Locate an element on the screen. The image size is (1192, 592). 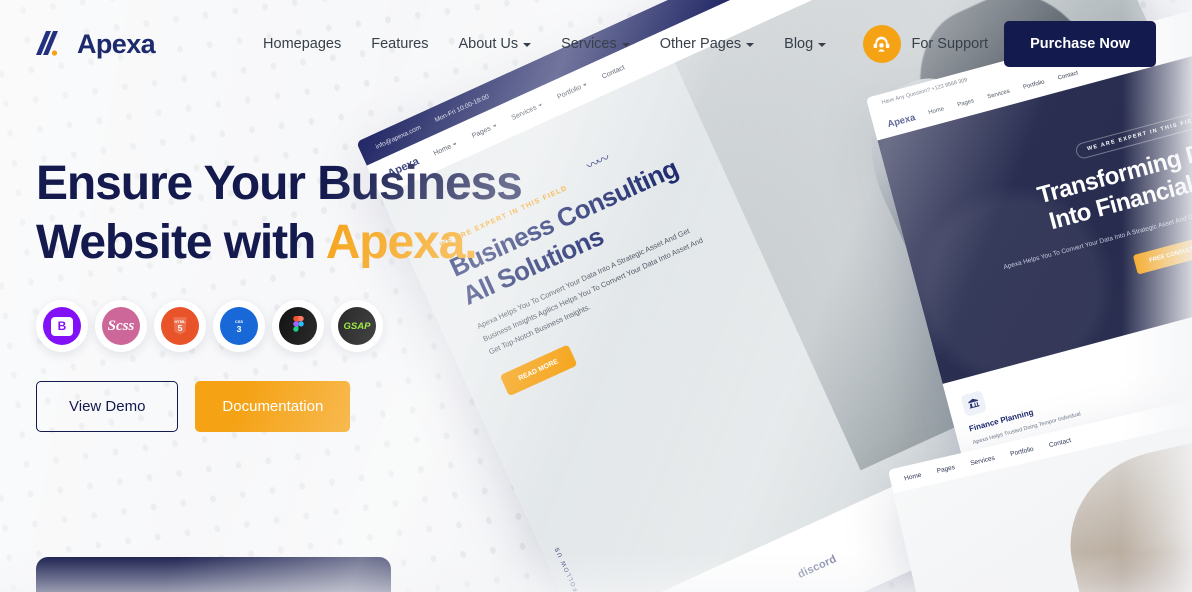
header-actions: For Support Purchase Now is located at coordinates (1009, 44).